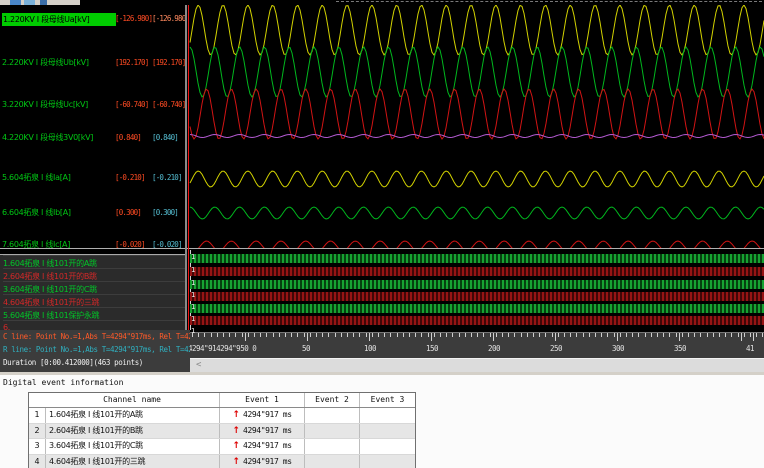 The image size is (764, 468). What do you see at coordinates (432, 348) in the screenshot?
I see `axis-tick-label: 150` at bounding box center [432, 348].